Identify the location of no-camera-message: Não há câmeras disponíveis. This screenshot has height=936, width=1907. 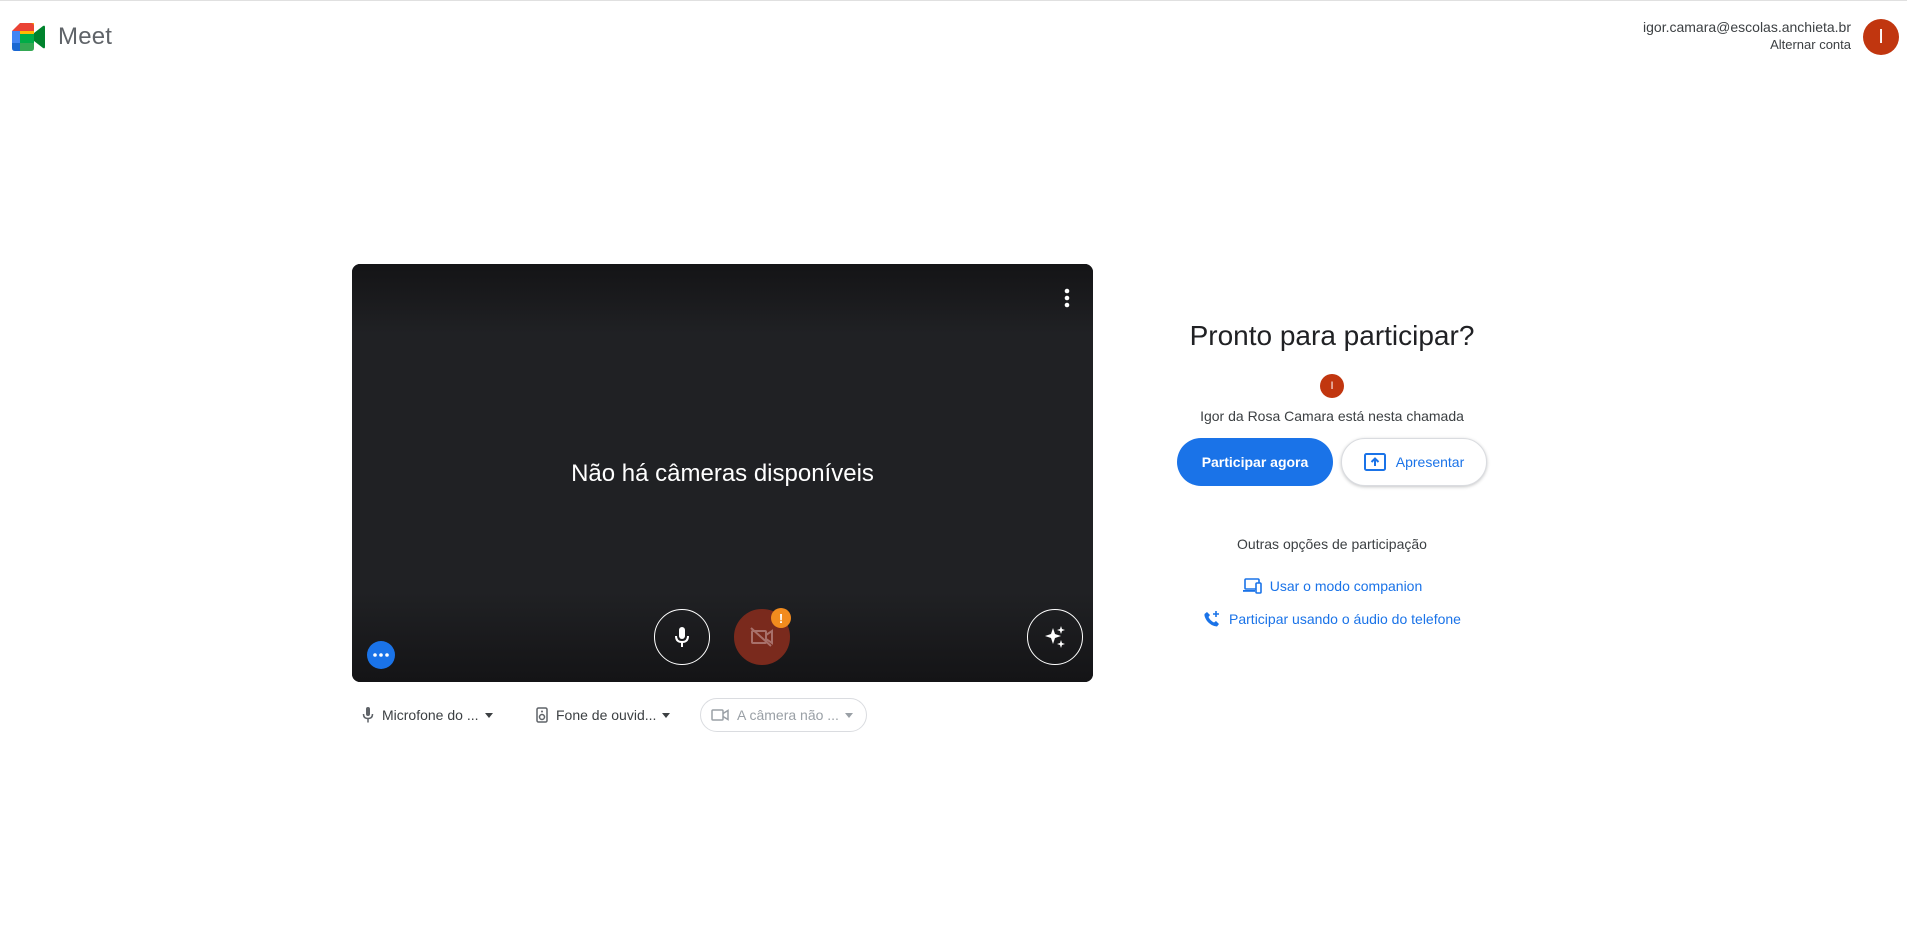
(722, 473).